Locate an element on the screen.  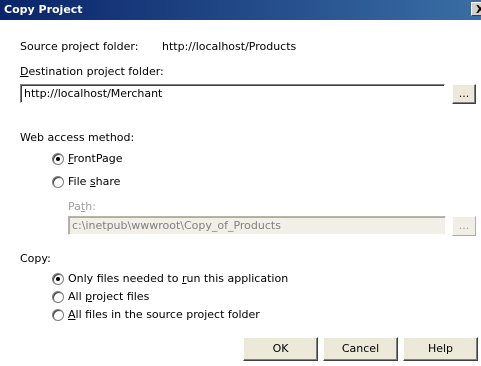
copy-option-2-rest: ll files in the source project folder is located at coordinates (167, 314).